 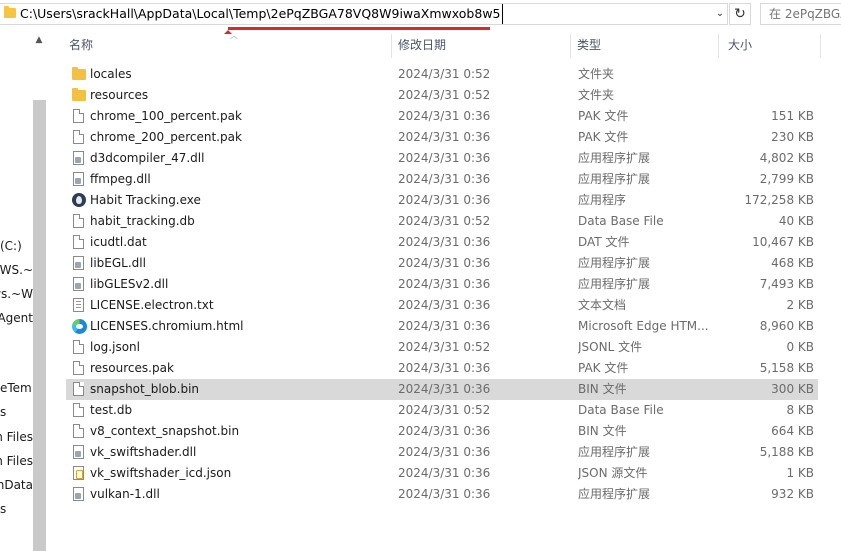 What do you see at coordinates (792, 494) in the screenshot?
I see `file-size: 932 KB` at bounding box center [792, 494].